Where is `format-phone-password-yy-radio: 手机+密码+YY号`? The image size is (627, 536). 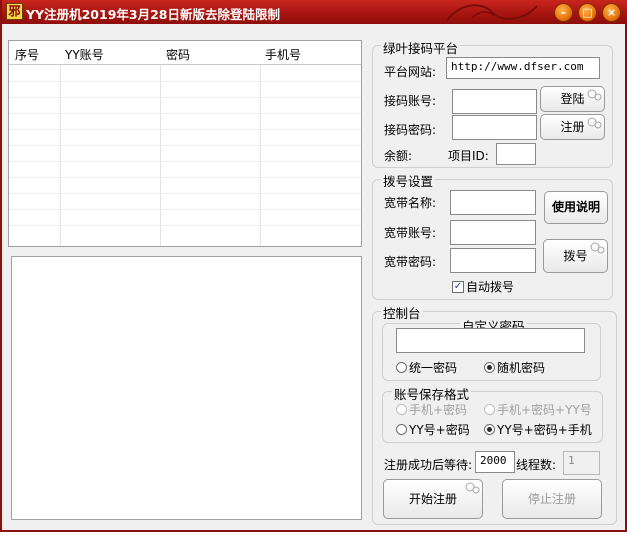 format-phone-password-yy-radio: 手机+密码+YY号 is located at coordinates (538, 409).